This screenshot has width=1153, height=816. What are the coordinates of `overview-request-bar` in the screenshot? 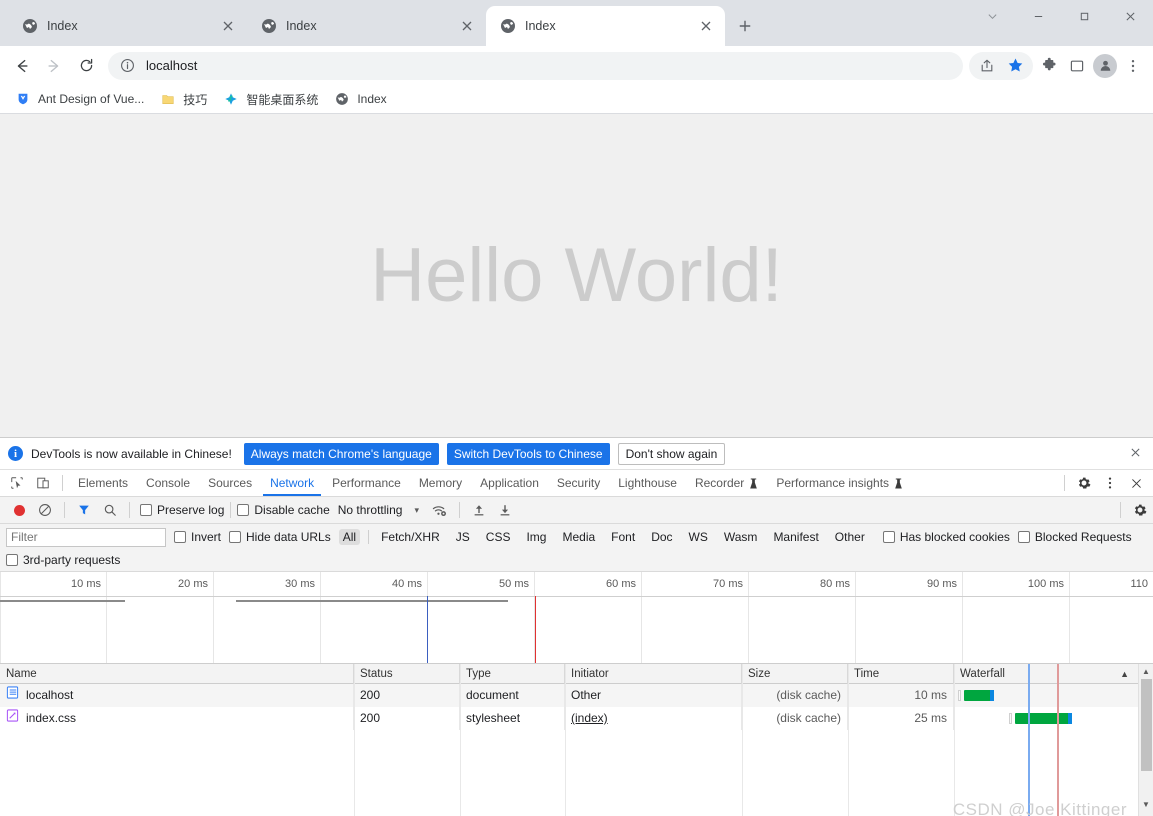 It's located at (62, 601).